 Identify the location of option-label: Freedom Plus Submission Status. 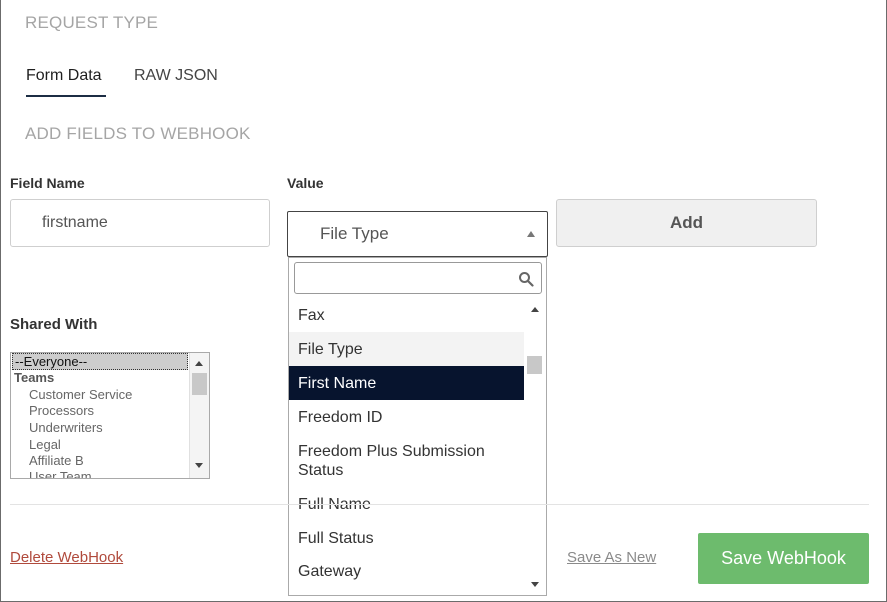
(391, 461).